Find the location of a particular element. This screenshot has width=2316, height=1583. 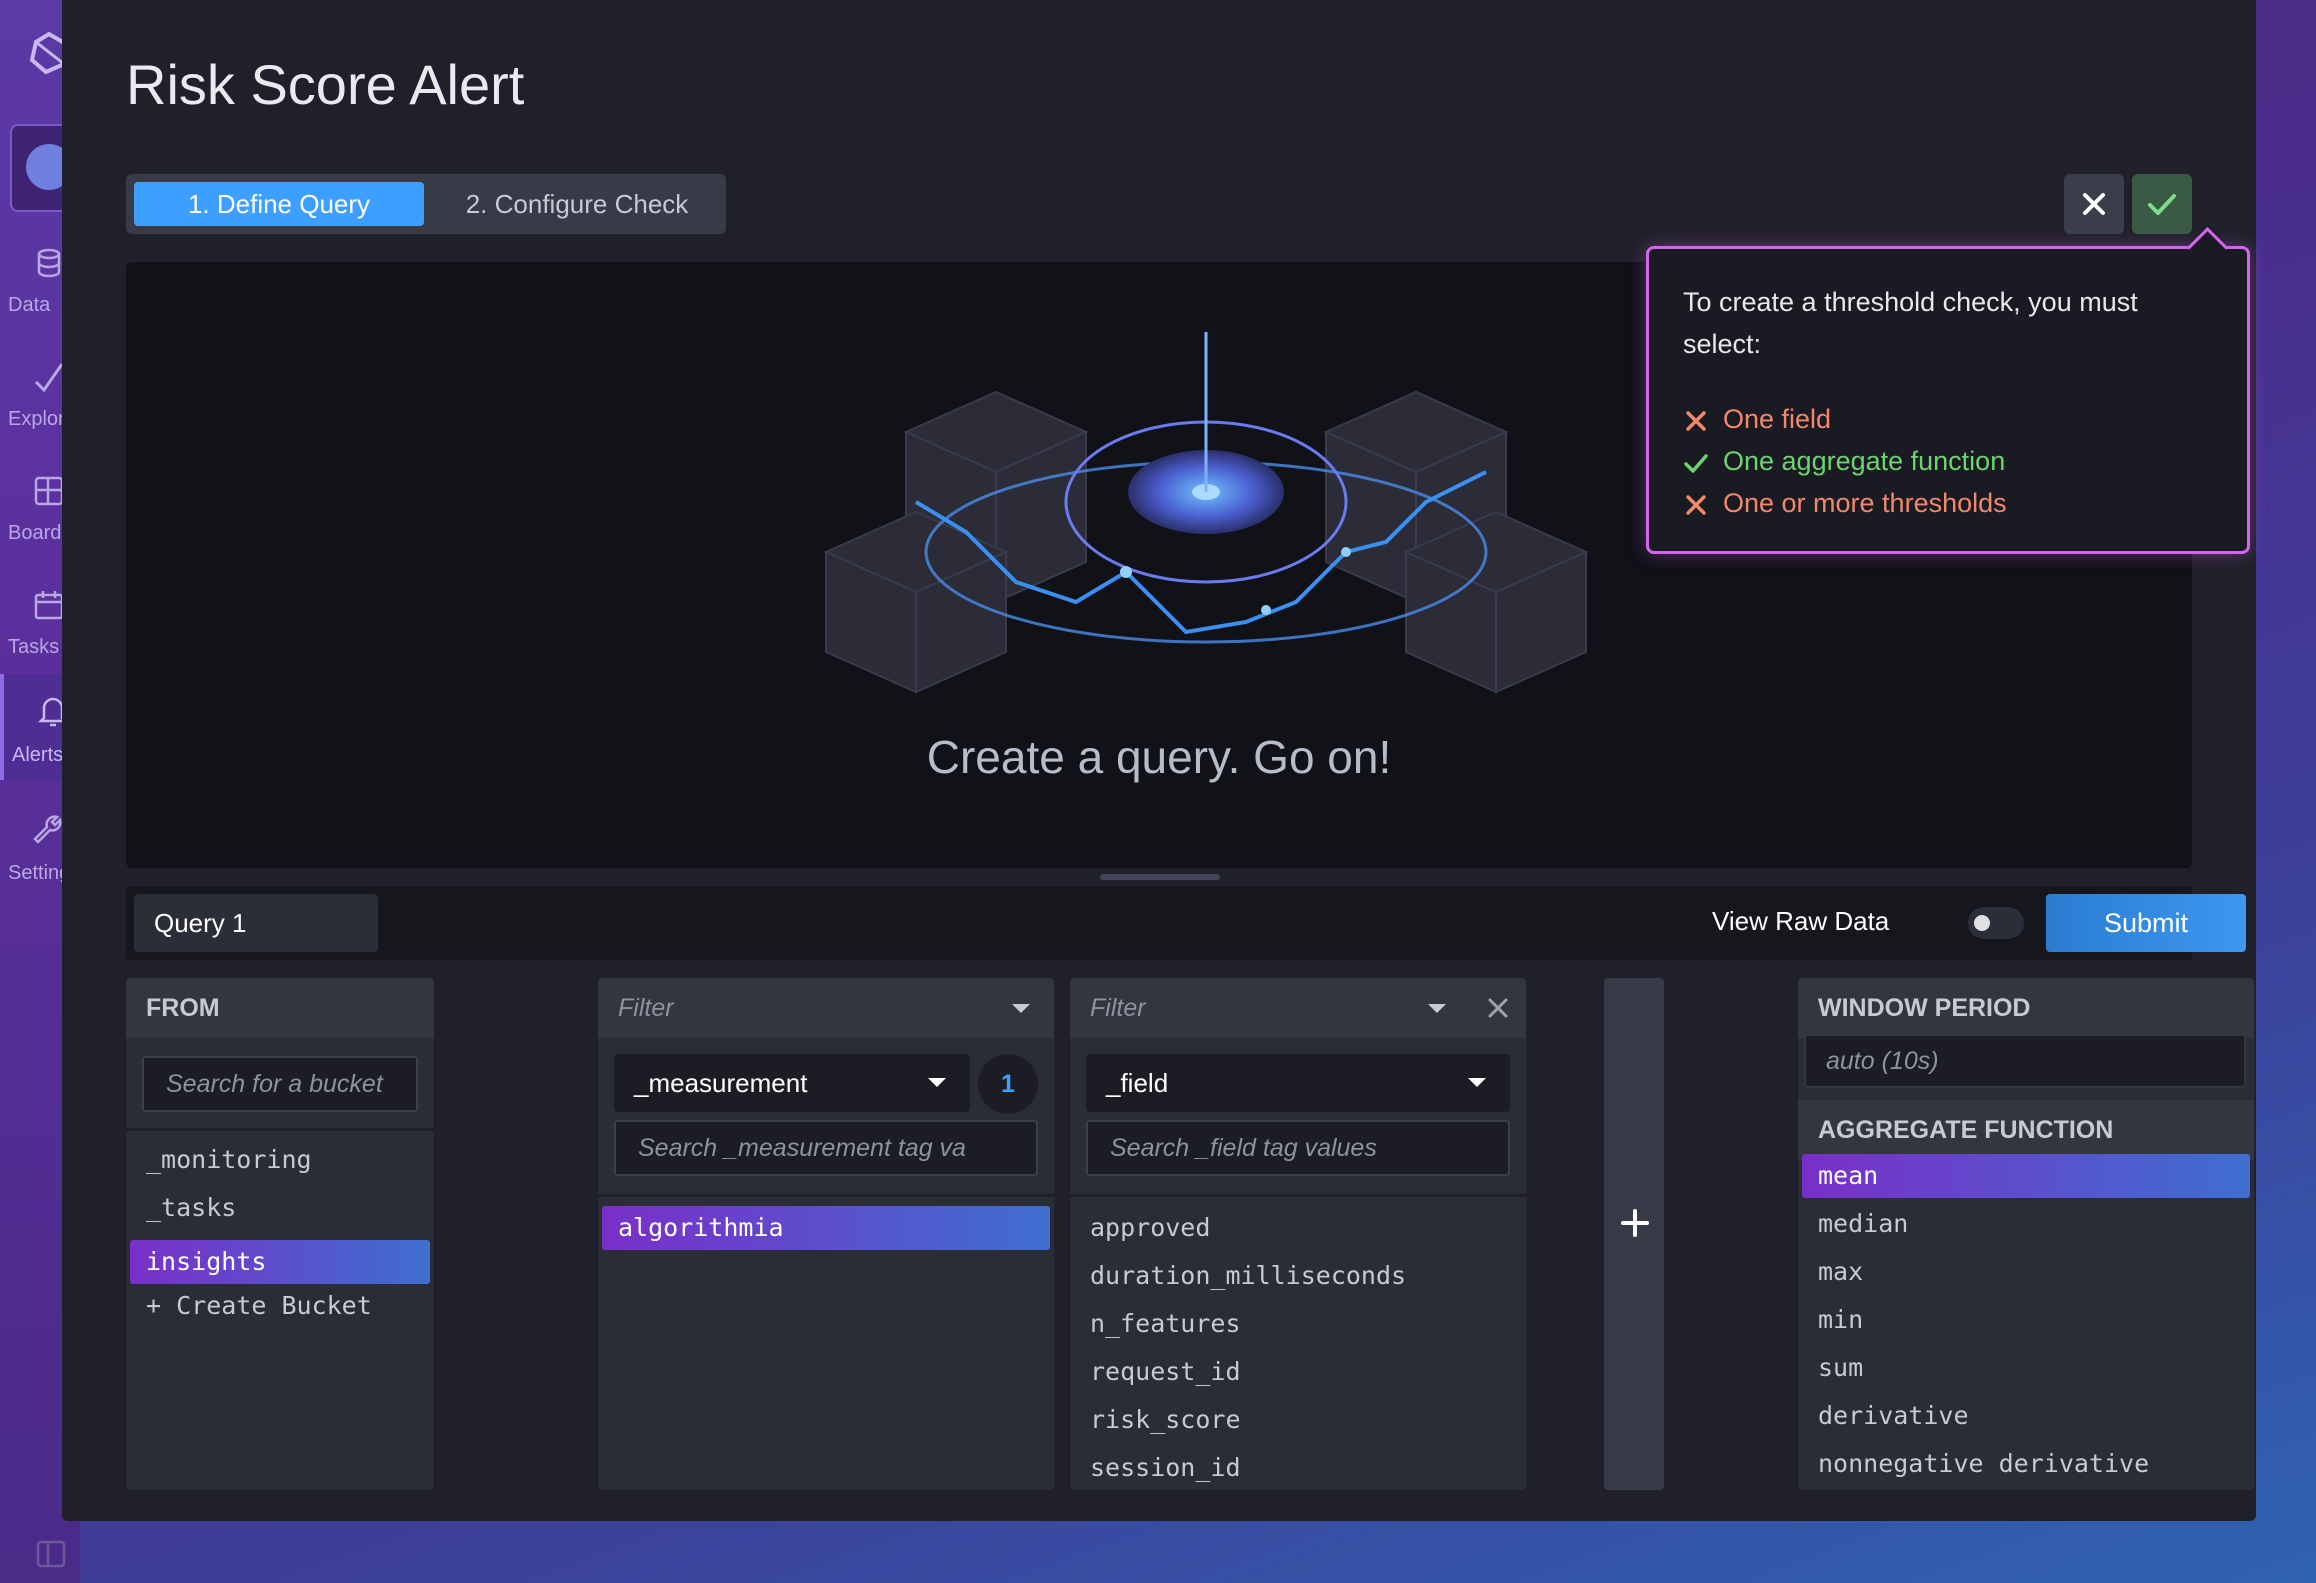

toggle-knob is located at coordinates (1982, 923).